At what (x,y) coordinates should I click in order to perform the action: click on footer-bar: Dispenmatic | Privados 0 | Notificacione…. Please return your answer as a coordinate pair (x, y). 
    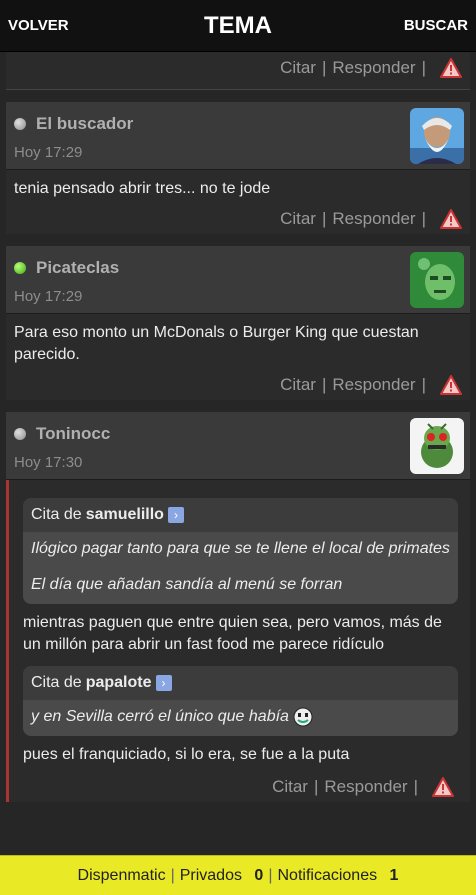
    Looking at the image, I should click on (238, 875).